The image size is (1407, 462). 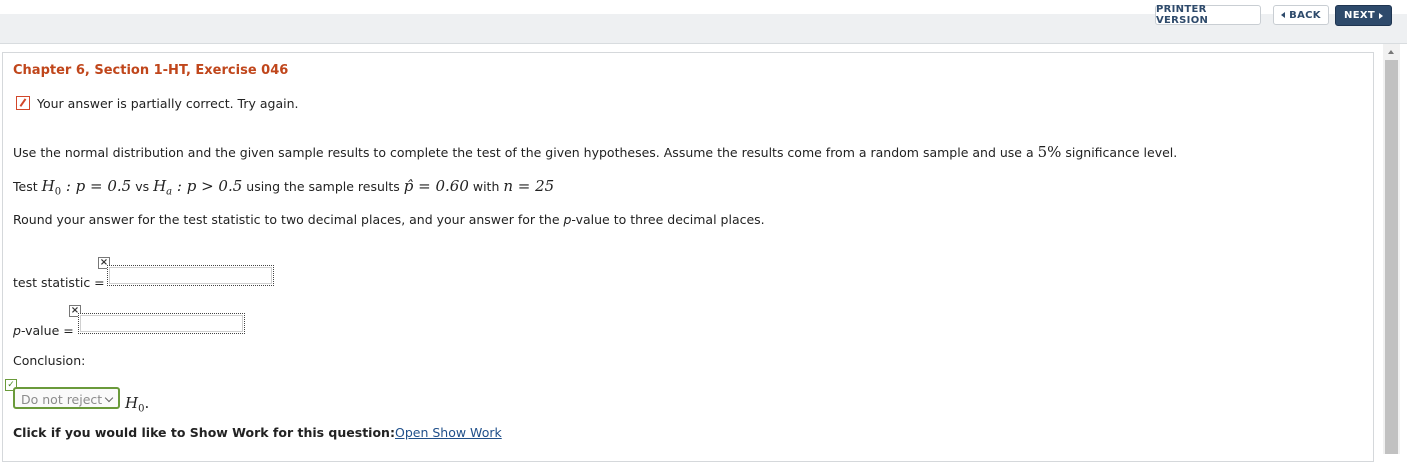 What do you see at coordinates (132, 403) in the screenshot?
I see `conclusion-h0-symbol: H` at bounding box center [132, 403].